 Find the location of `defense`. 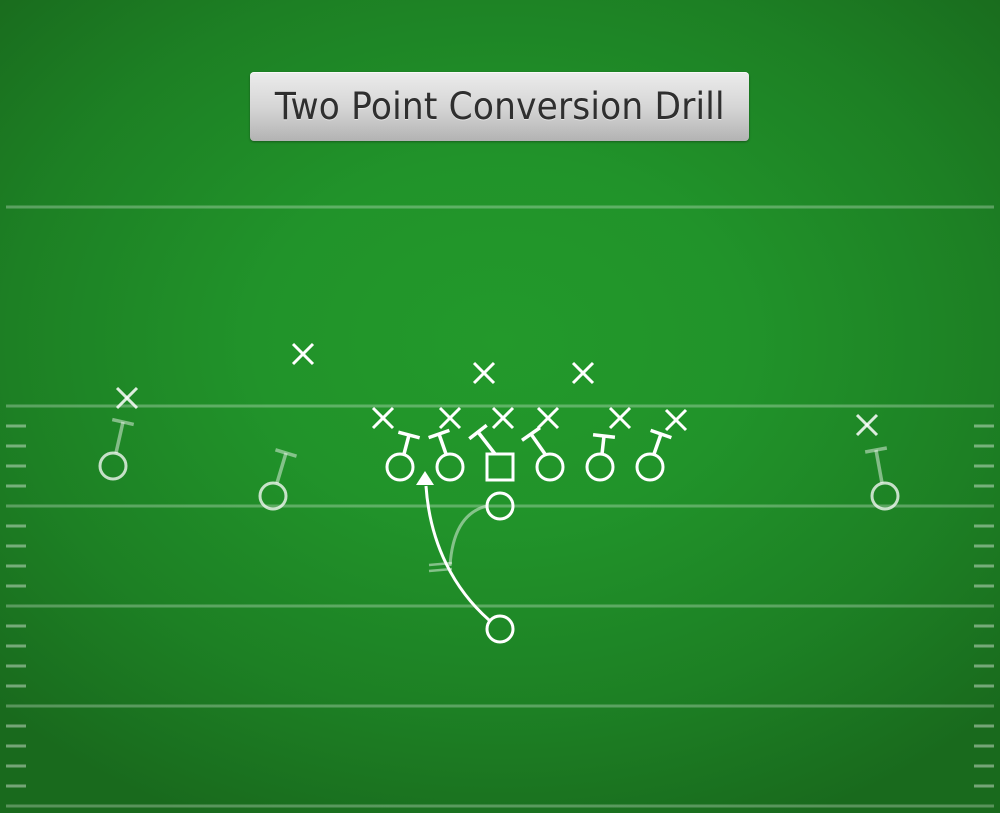

defense is located at coordinates (497, 389).